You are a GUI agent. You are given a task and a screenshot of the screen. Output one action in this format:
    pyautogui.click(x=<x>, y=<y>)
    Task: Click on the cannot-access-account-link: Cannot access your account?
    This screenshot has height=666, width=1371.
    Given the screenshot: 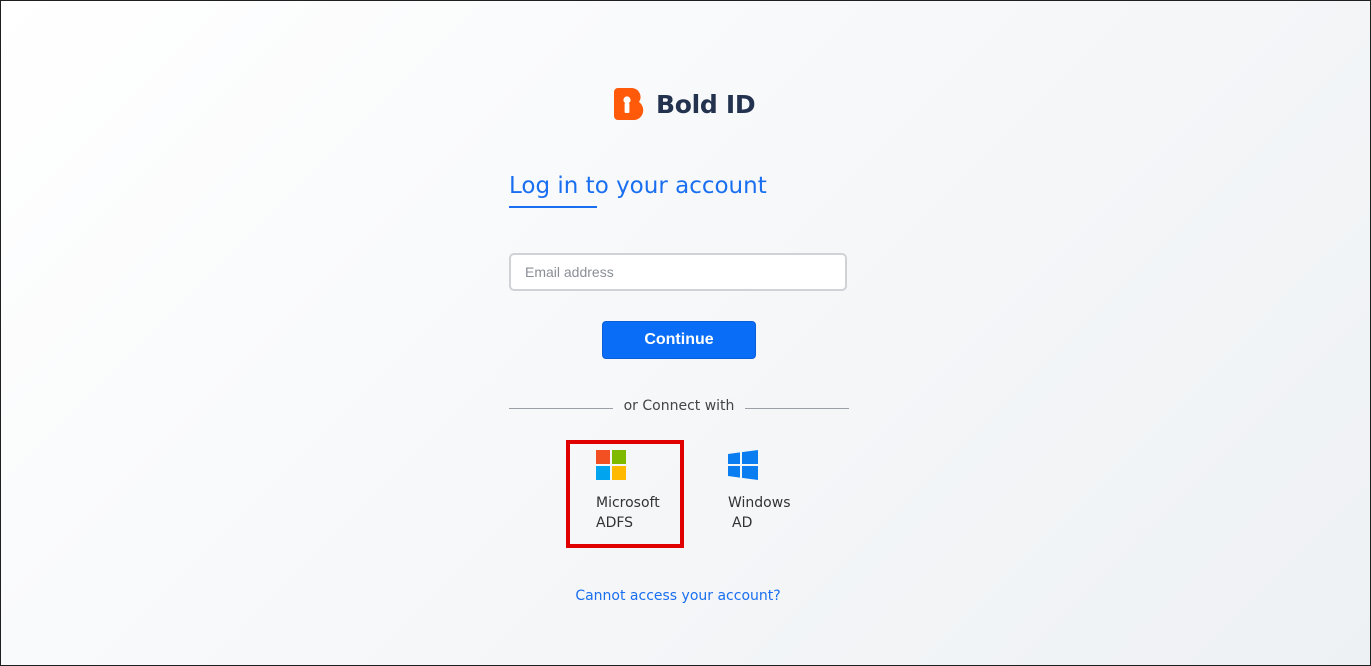 What is the action you would take?
    pyautogui.click(x=678, y=596)
    